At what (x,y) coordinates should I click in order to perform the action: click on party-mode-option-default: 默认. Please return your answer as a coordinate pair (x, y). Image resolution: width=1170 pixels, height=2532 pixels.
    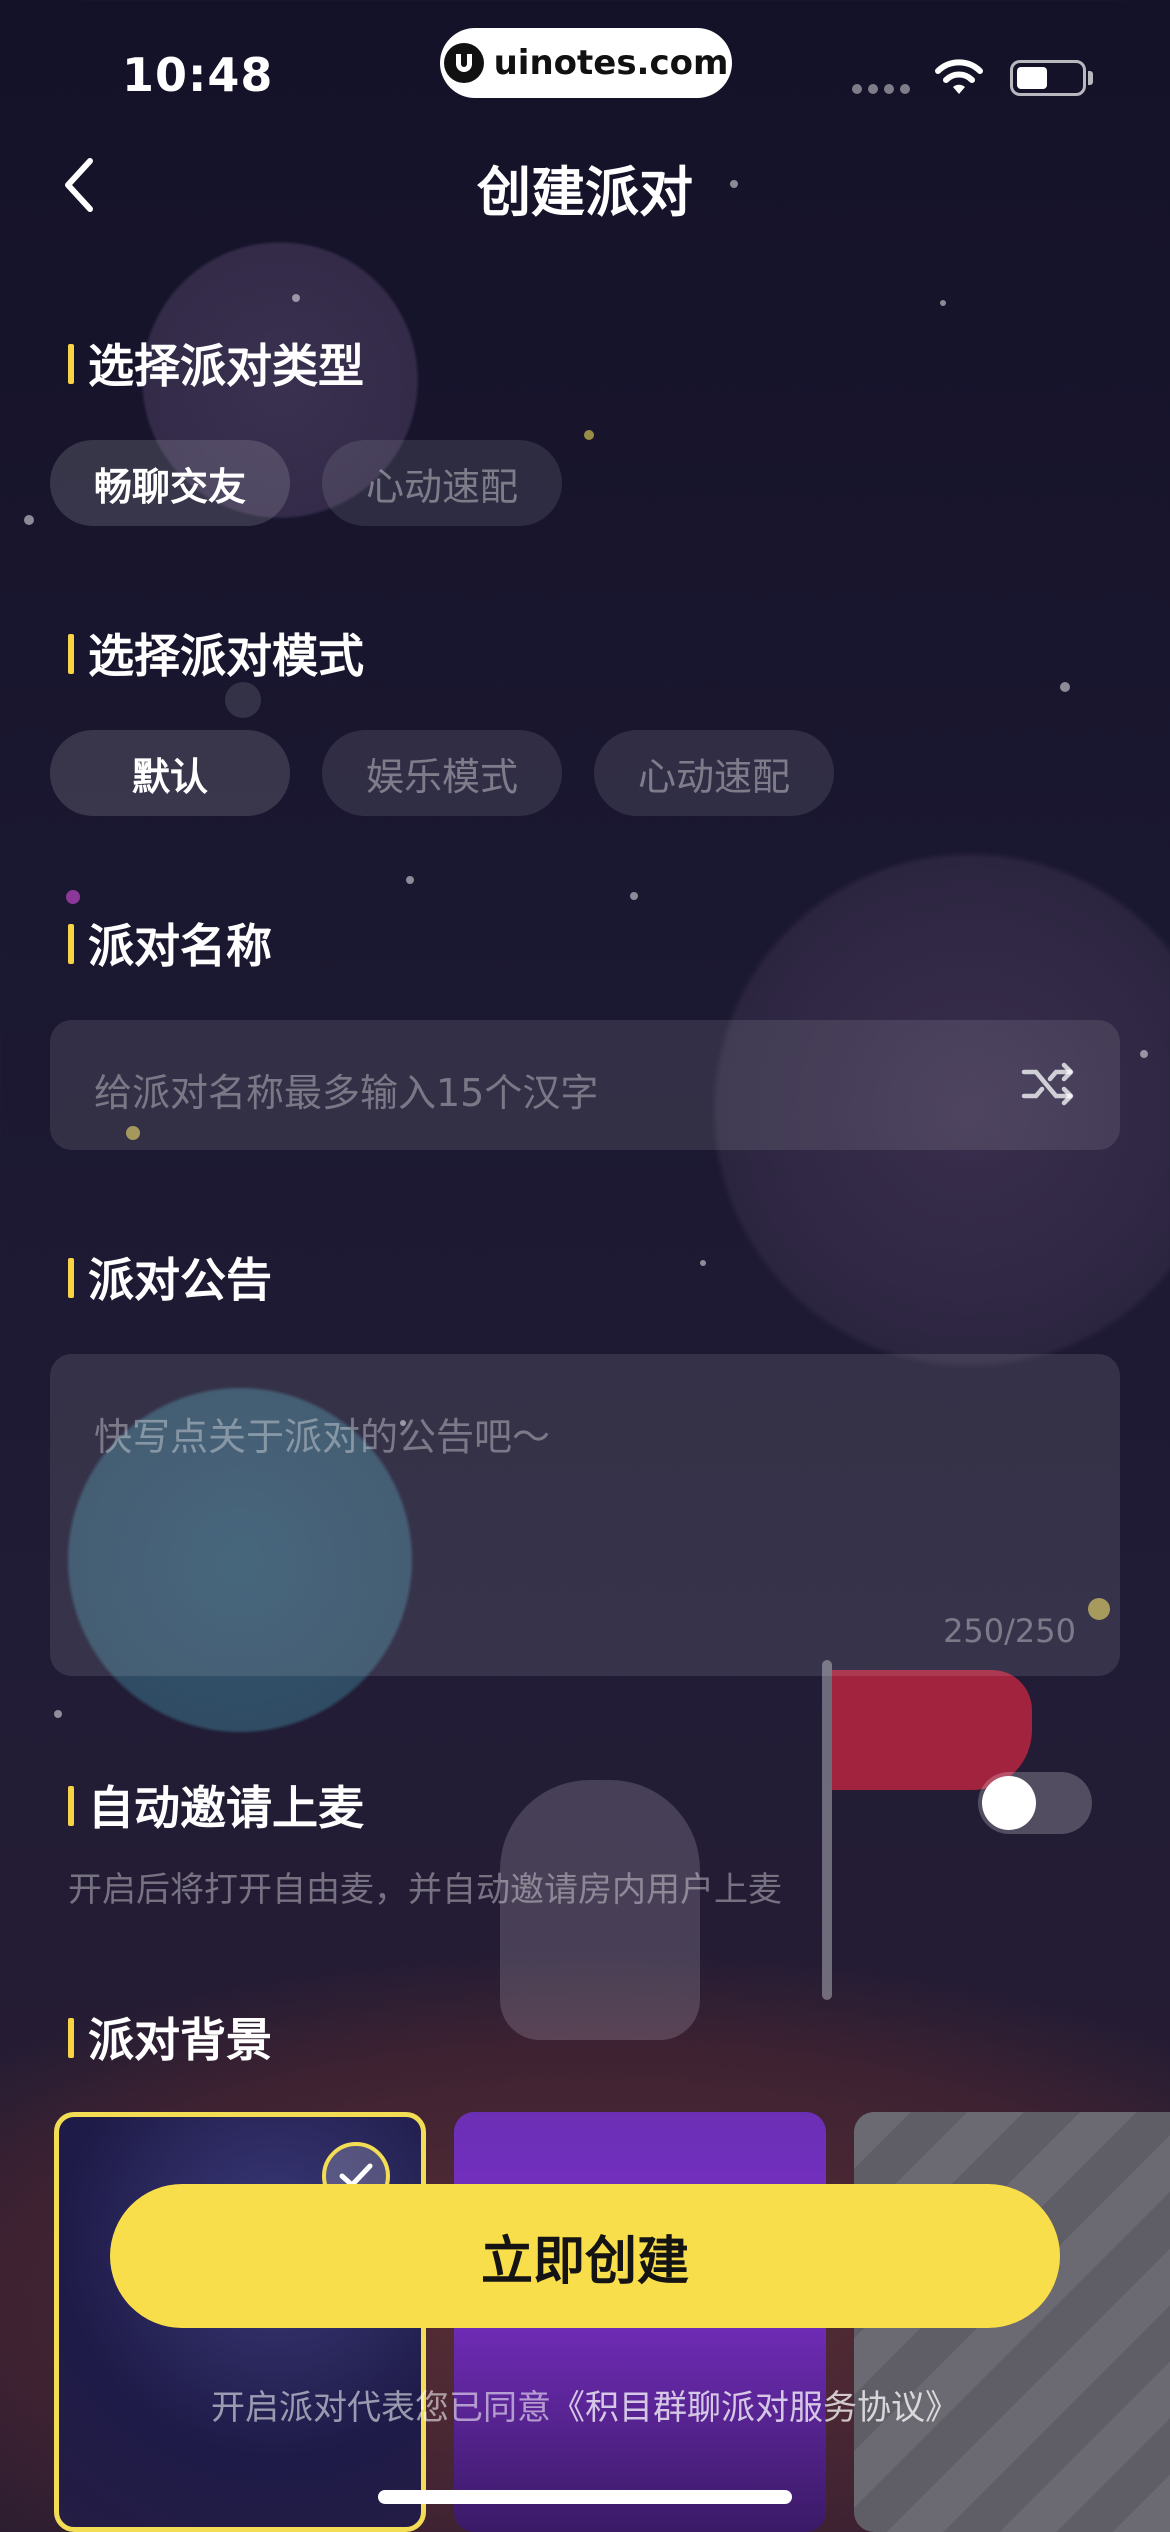
    Looking at the image, I should click on (170, 773).